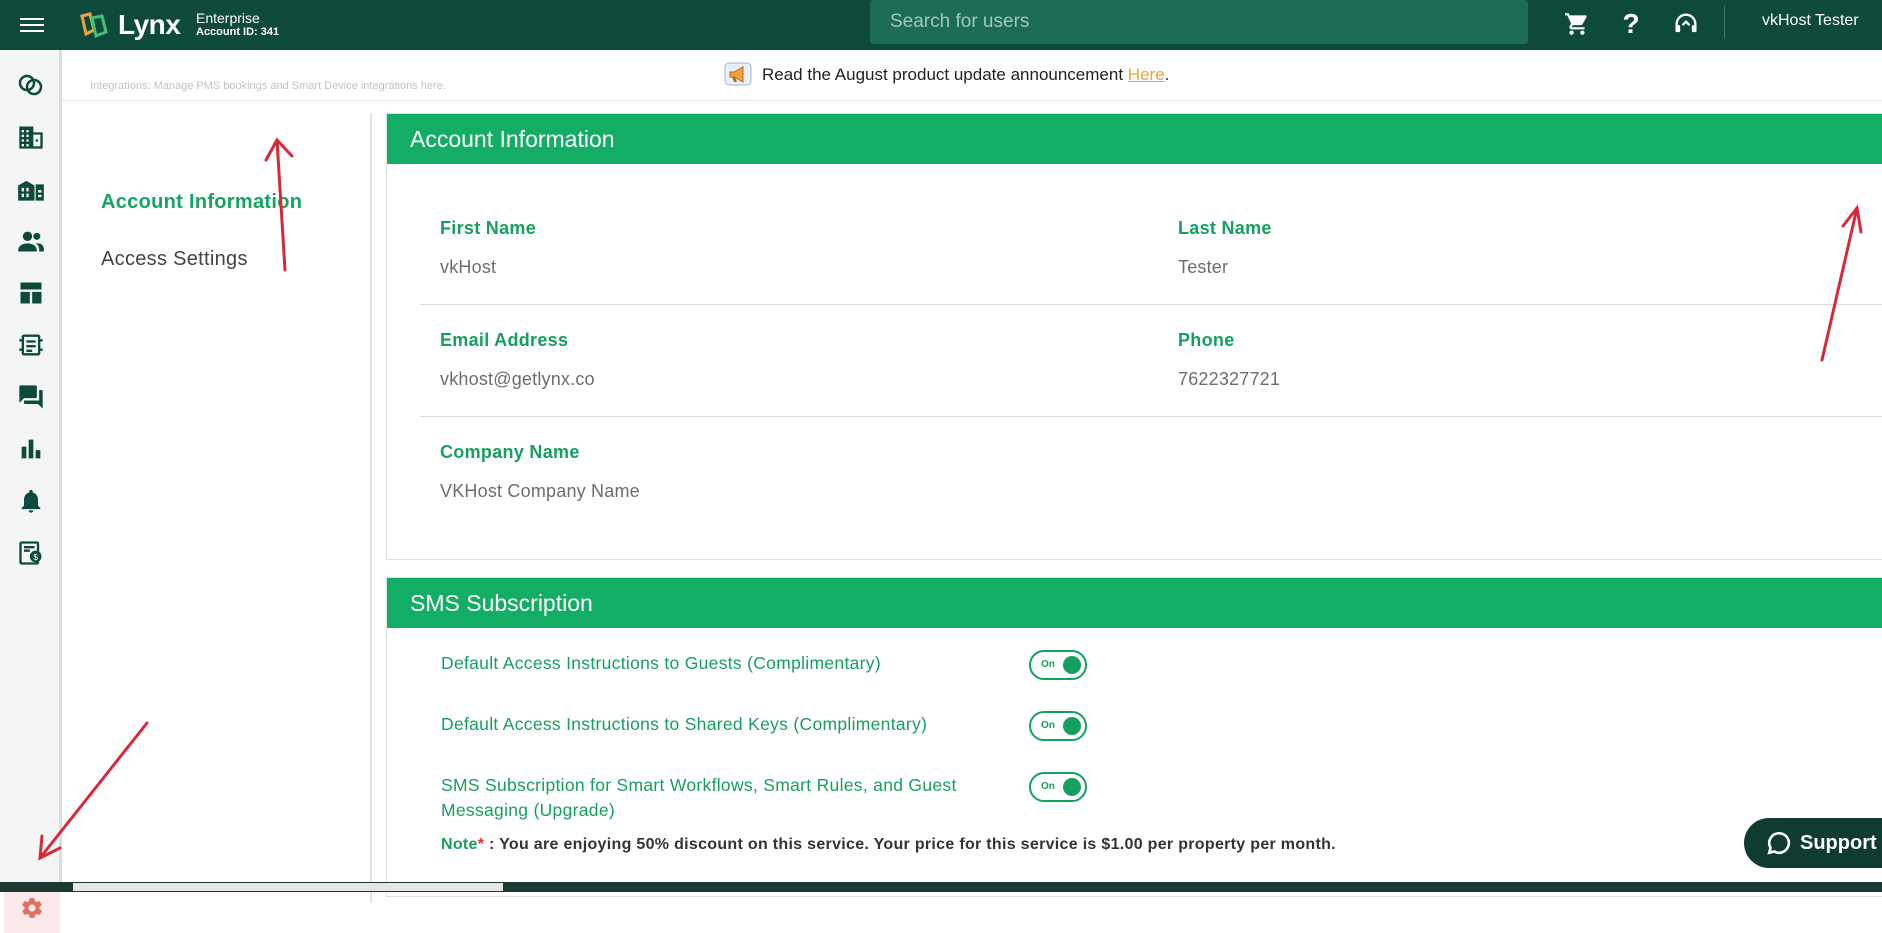 The width and height of the screenshot is (1882, 933). What do you see at coordinates (31, 85) in the screenshot?
I see `integrations-icon` at bounding box center [31, 85].